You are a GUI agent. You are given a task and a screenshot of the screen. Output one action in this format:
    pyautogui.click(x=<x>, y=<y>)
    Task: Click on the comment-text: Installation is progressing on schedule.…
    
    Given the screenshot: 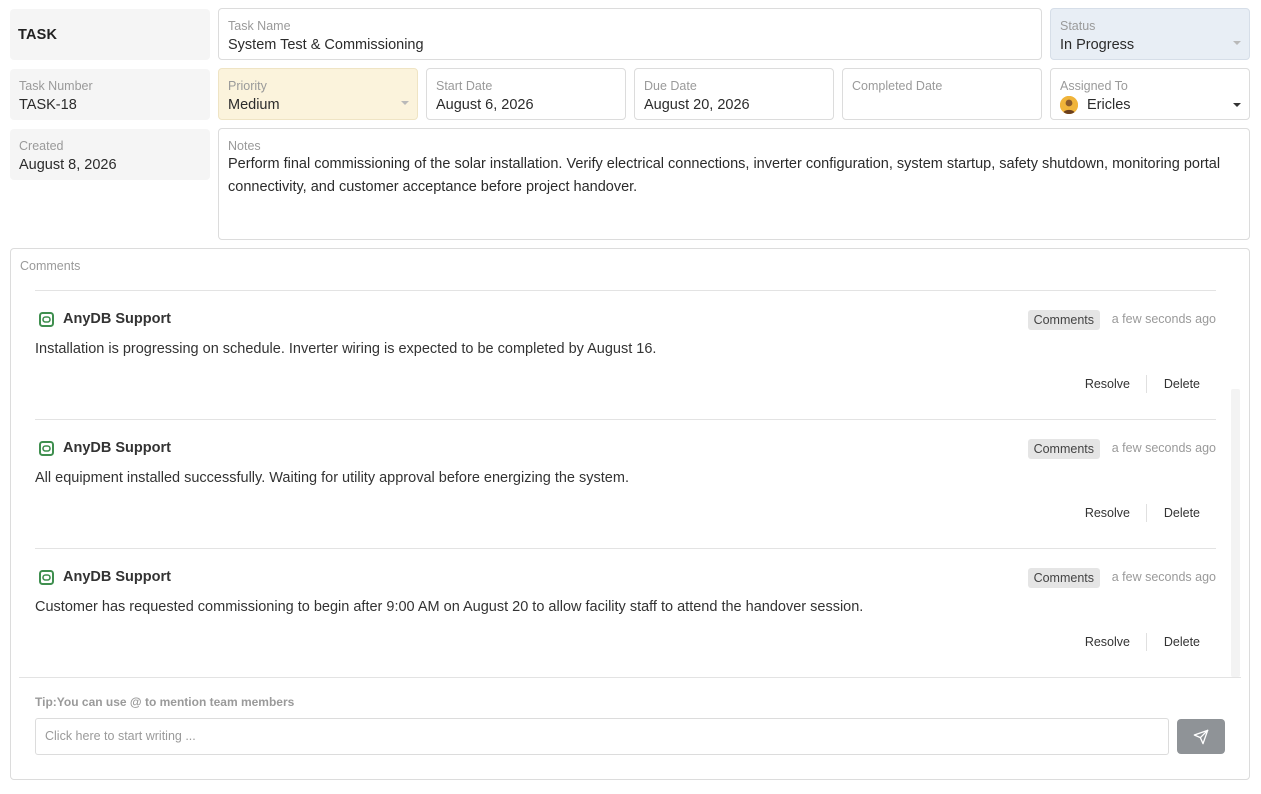 What is the action you would take?
    pyautogui.click(x=346, y=349)
    